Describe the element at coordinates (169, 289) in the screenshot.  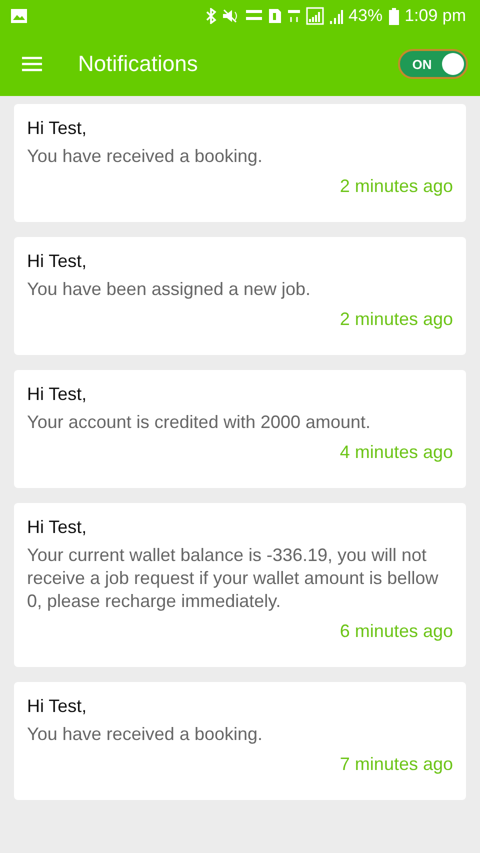
I see `message: You have been assigned a new job.` at that location.